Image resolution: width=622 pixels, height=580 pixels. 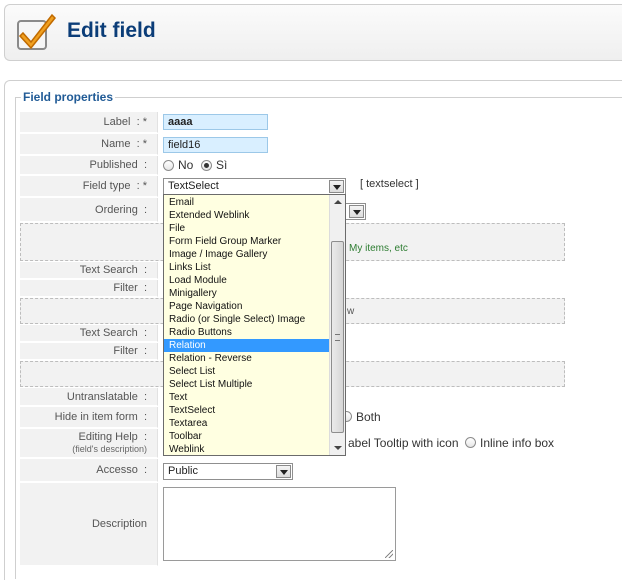 I want to click on description-text: Description, so click(x=119, y=524).